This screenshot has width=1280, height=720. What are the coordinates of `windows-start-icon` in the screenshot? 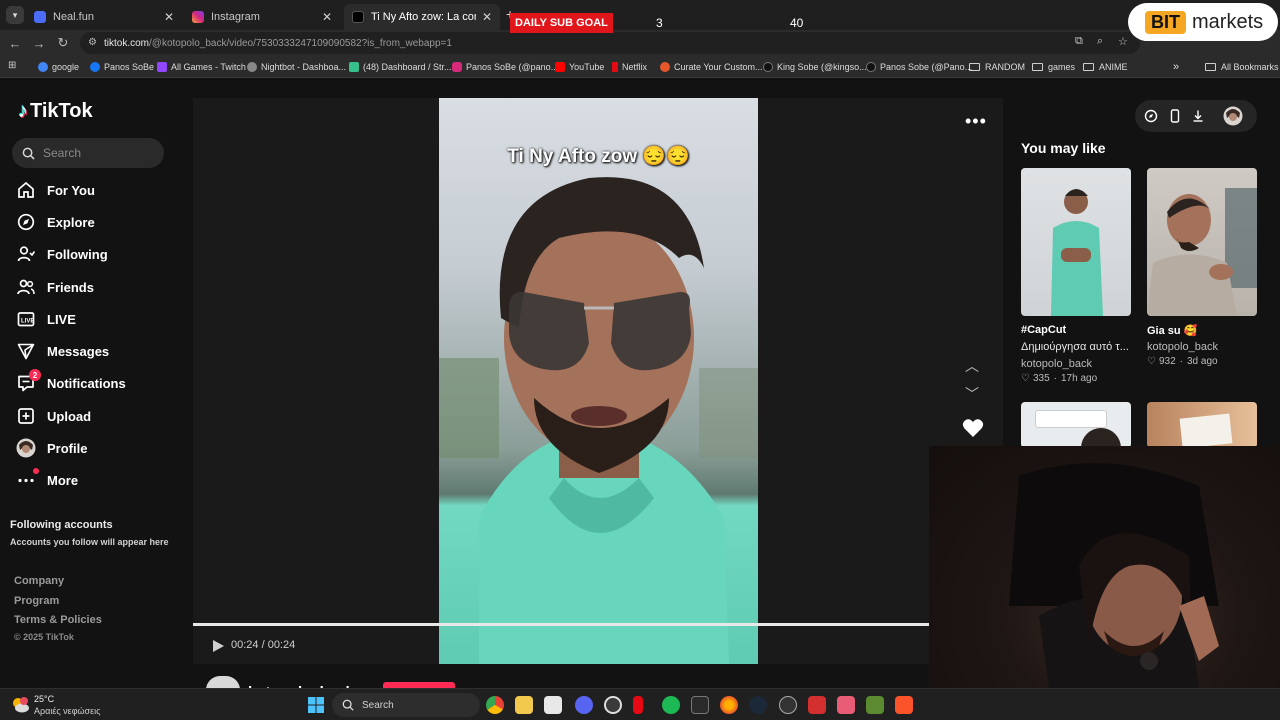 It's located at (316, 705).